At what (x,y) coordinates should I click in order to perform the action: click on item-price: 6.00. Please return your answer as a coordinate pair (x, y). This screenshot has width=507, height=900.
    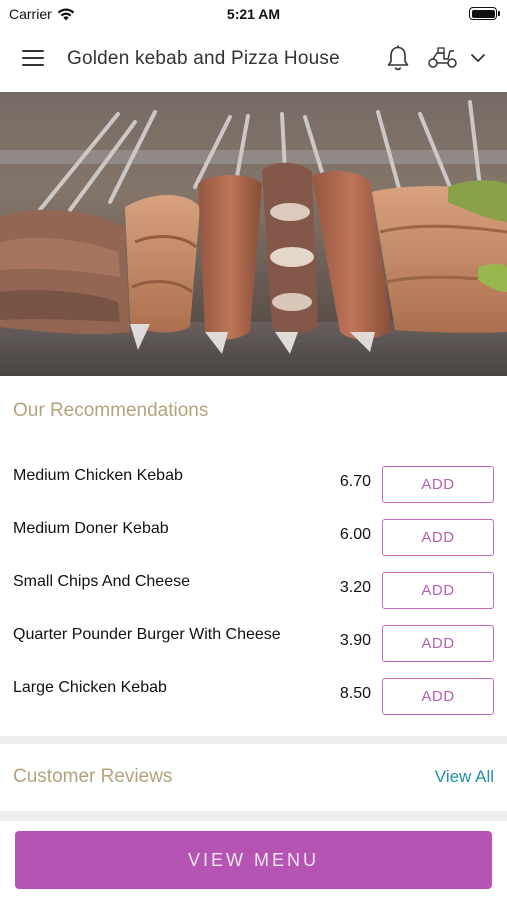
    Looking at the image, I should click on (355, 534).